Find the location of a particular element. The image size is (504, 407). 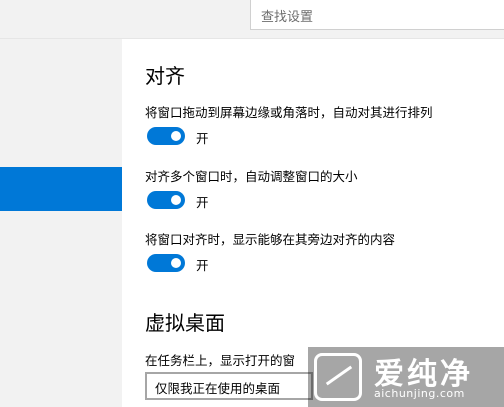

watermark: 爱纯净 aichunjing.com is located at coordinates (406, 377).